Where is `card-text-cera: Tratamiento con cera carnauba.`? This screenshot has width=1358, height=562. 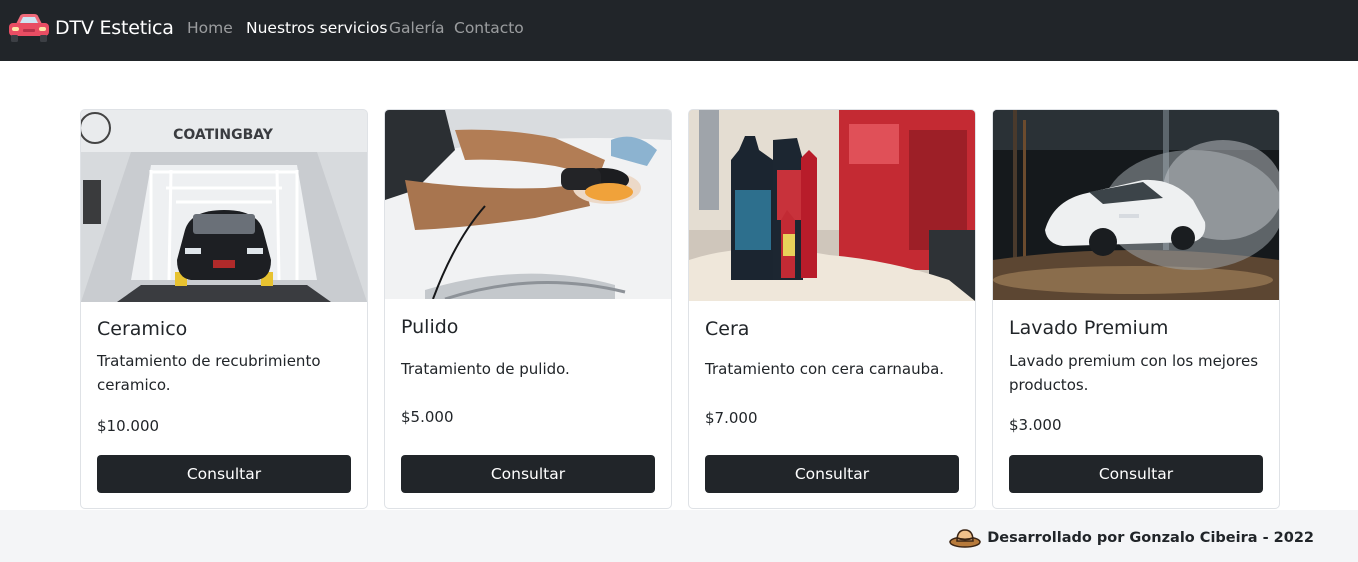
card-text-cera: Tratamiento con cera carnauba. is located at coordinates (825, 369).